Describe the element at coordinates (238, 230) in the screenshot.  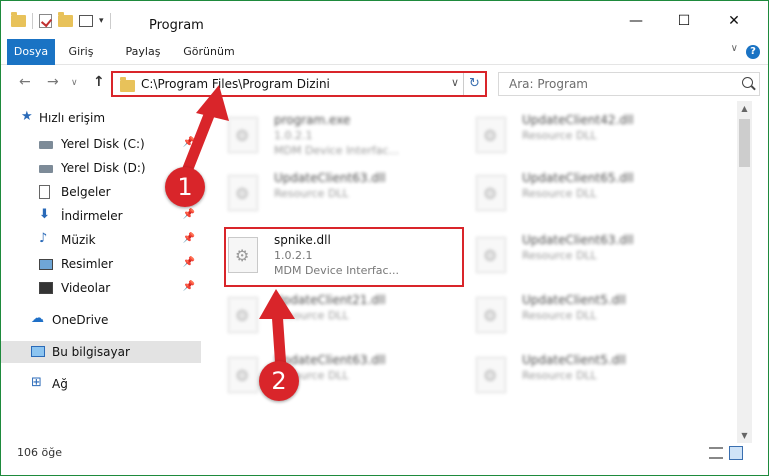
I see `annotation-arrows` at that location.